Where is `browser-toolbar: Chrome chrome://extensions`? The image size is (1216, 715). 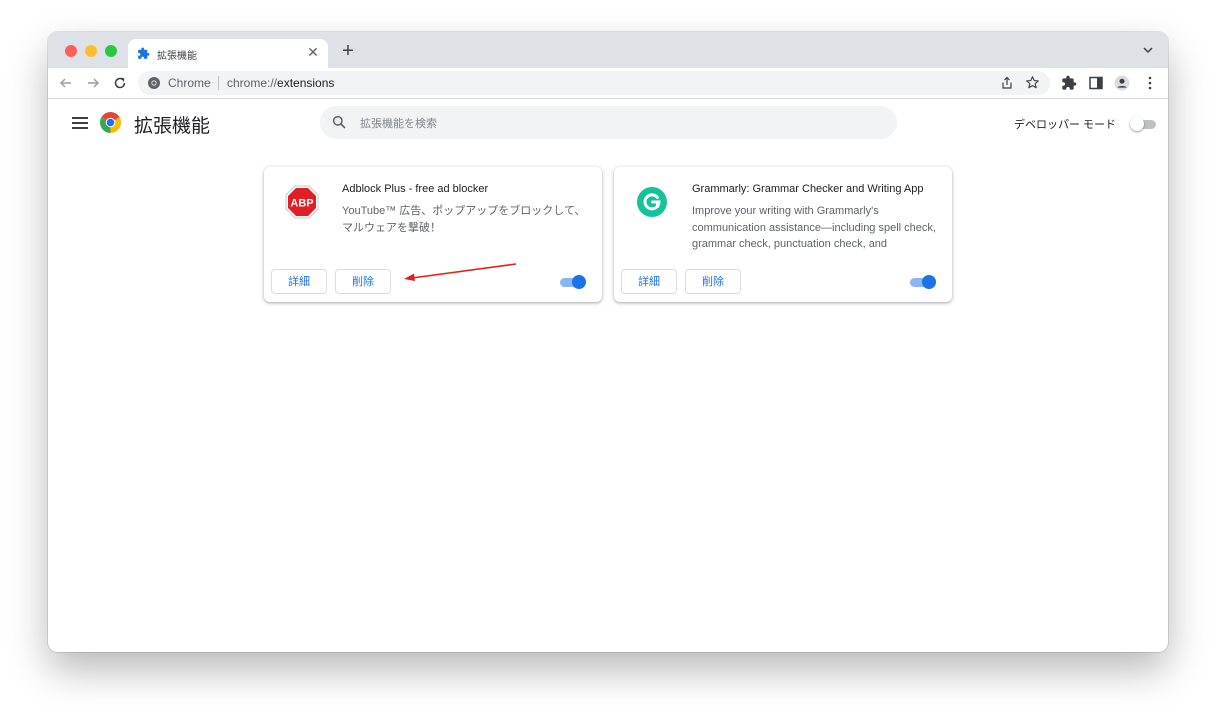 browser-toolbar: Chrome chrome://extensions is located at coordinates (608, 83).